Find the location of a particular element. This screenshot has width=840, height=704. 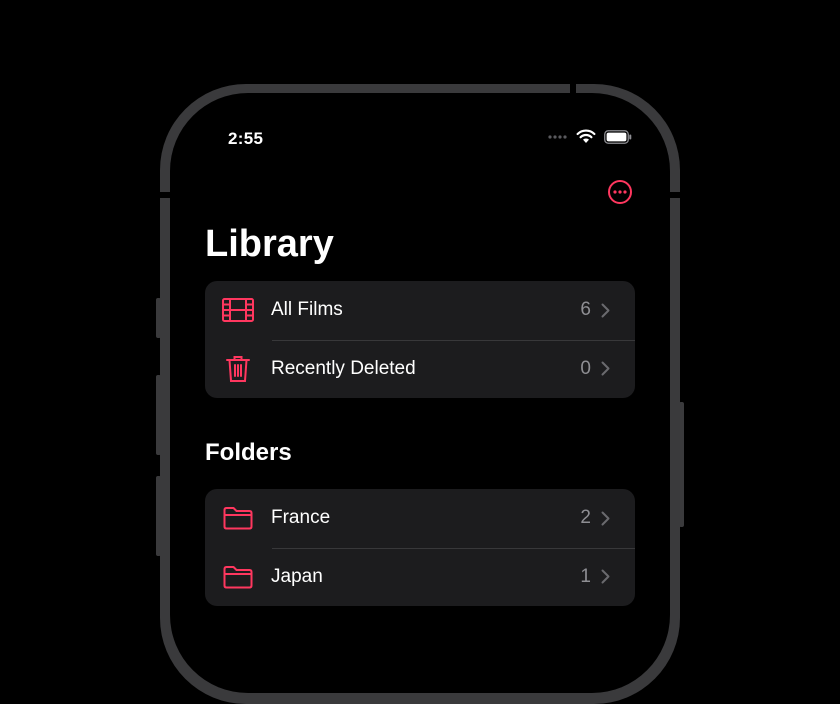

list-item-label: Japan is located at coordinates (297, 576).